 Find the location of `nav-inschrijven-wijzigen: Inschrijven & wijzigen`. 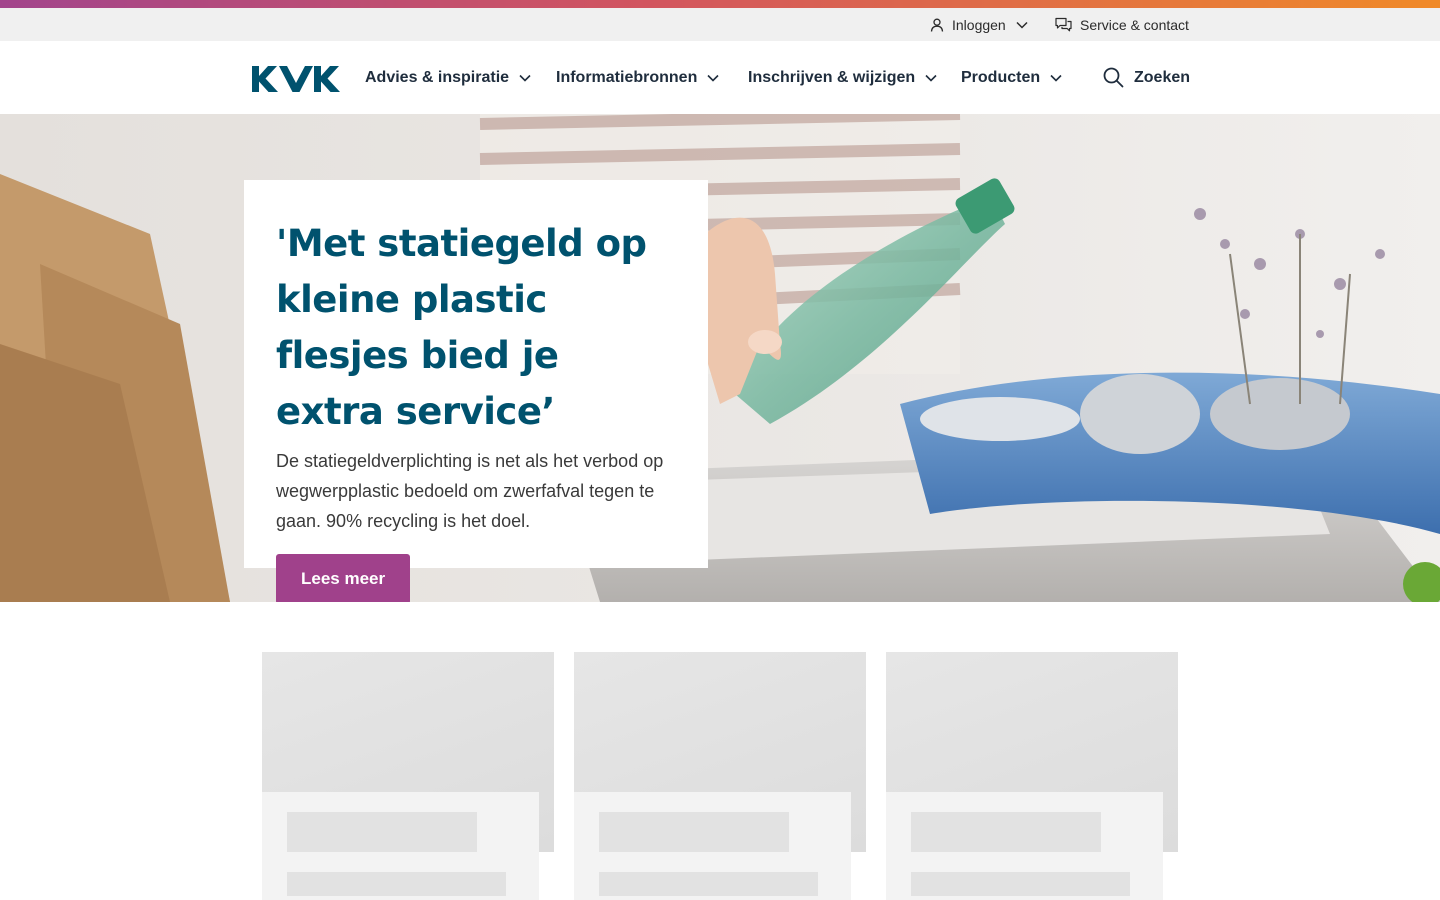

nav-inschrijven-wijzigen: Inschrijven & wijzigen is located at coordinates (842, 77).